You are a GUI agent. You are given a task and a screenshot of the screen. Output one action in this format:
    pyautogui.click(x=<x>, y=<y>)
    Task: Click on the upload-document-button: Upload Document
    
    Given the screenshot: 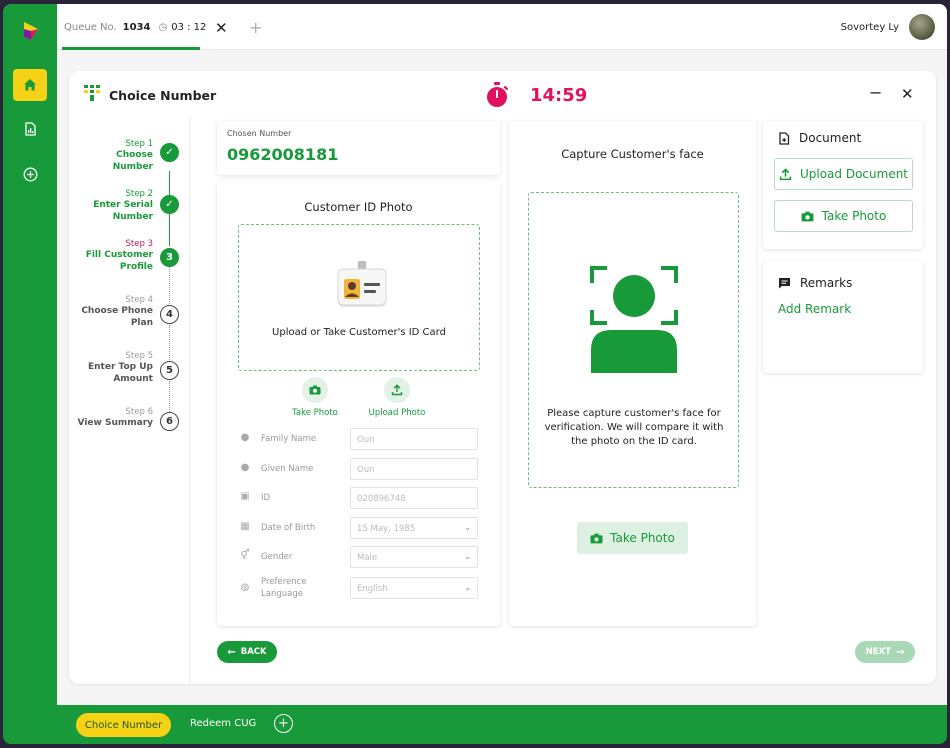 What is the action you would take?
    pyautogui.click(x=843, y=174)
    